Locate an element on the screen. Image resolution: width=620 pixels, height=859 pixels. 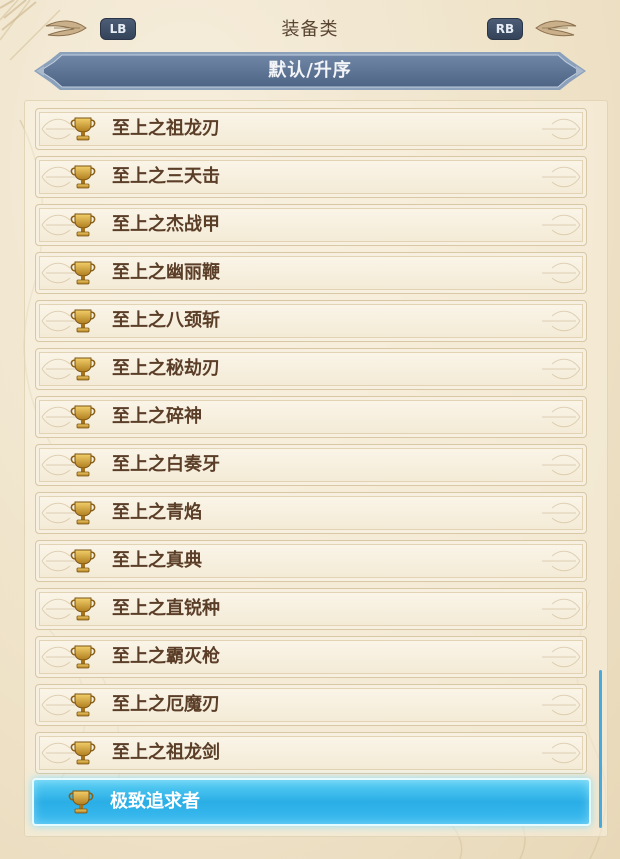
list-item: 至上之杰战甲 is located at coordinates (311, 225).